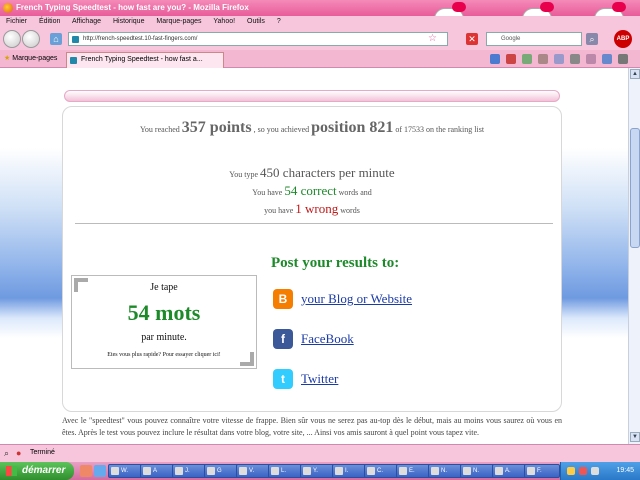 This screenshot has height=480, width=640. Describe the element at coordinates (352, 127) in the screenshot. I see `position-value: position 821` at that location.